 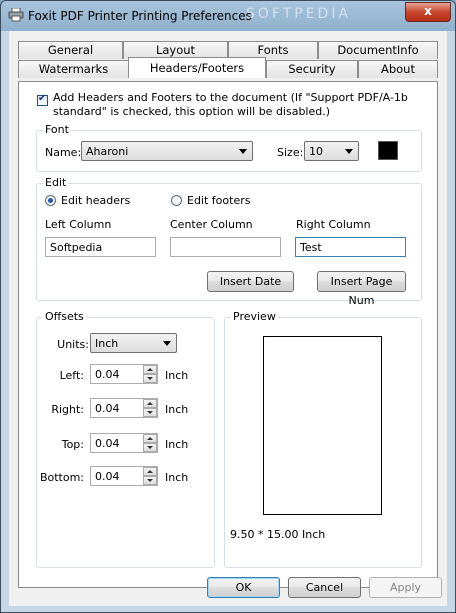 What do you see at coordinates (140, 16) in the screenshot?
I see `window-title: Foxit PDF Printer Printing Preferences` at bounding box center [140, 16].